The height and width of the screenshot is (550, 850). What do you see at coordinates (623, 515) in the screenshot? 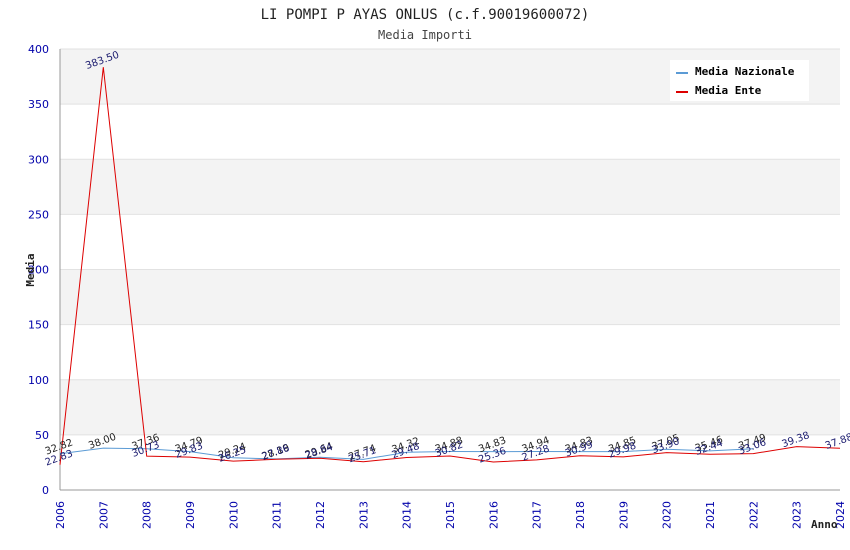
I see `x-tick-label: 2019` at bounding box center [623, 515].